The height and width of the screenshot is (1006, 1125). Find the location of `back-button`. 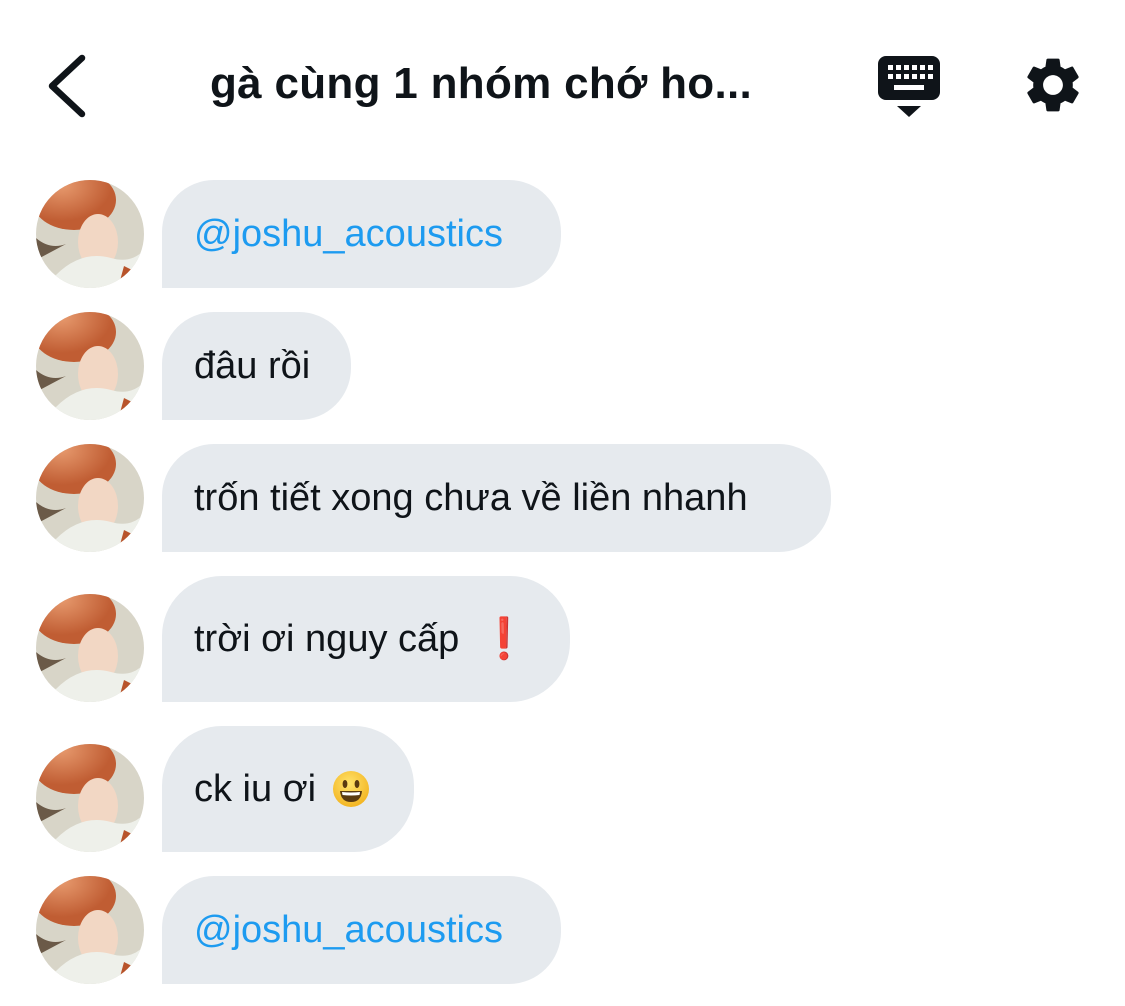

back-button is located at coordinates (68, 85).